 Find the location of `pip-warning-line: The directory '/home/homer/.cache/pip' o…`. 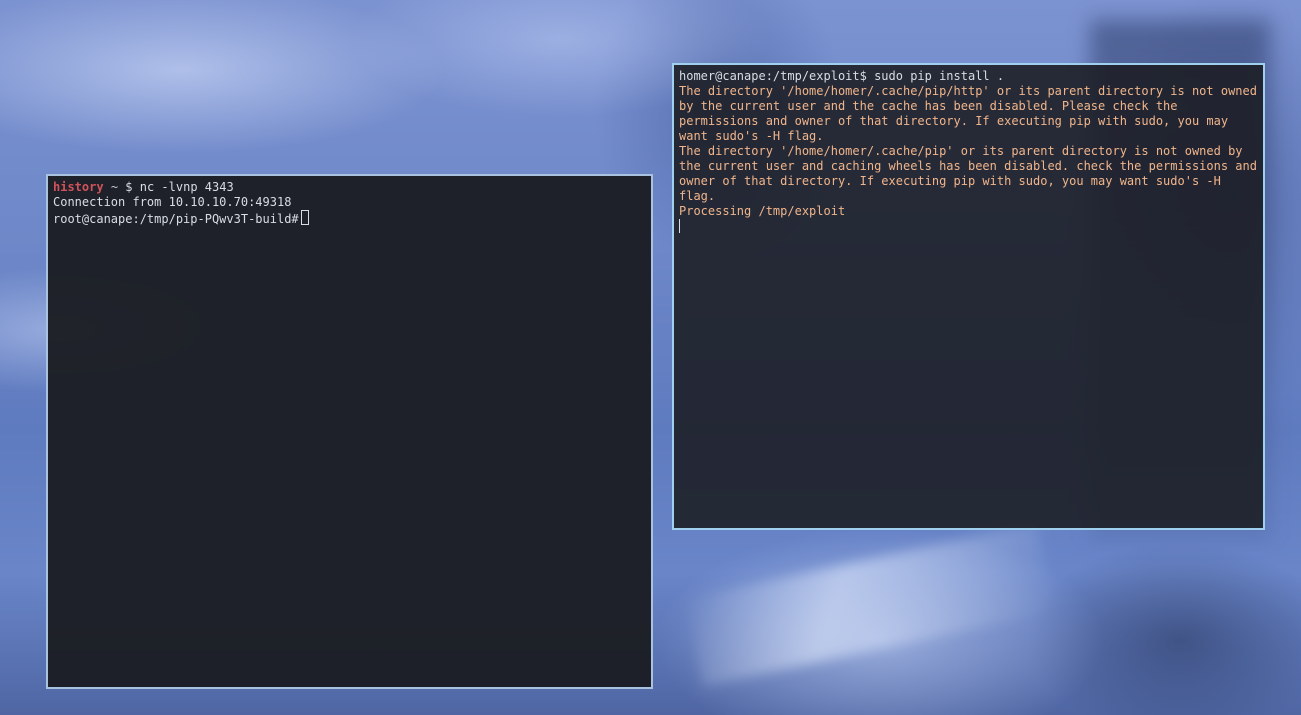

pip-warning-line: The directory '/home/homer/.cache/pip' o… is located at coordinates (972, 173).